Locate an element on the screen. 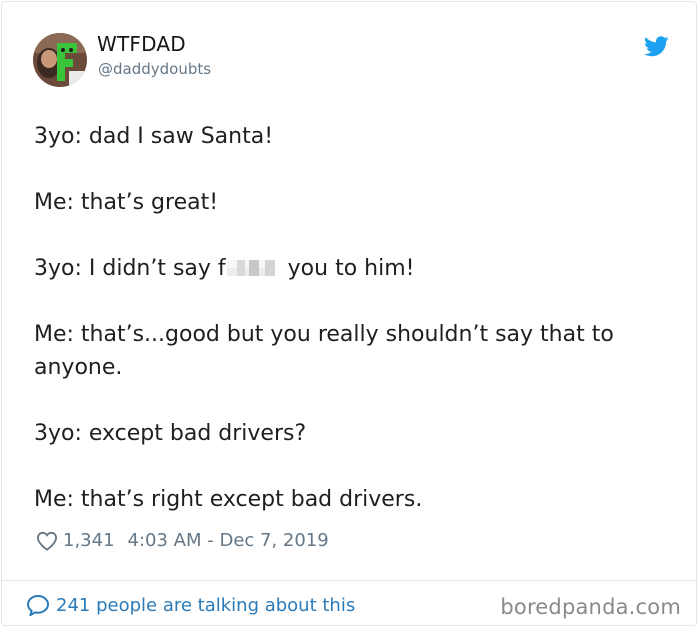 The image size is (700, 629). tweet-meta: 1,341 4:03 AM - Dec 7, 2019 is located at coordinates (182, 540).